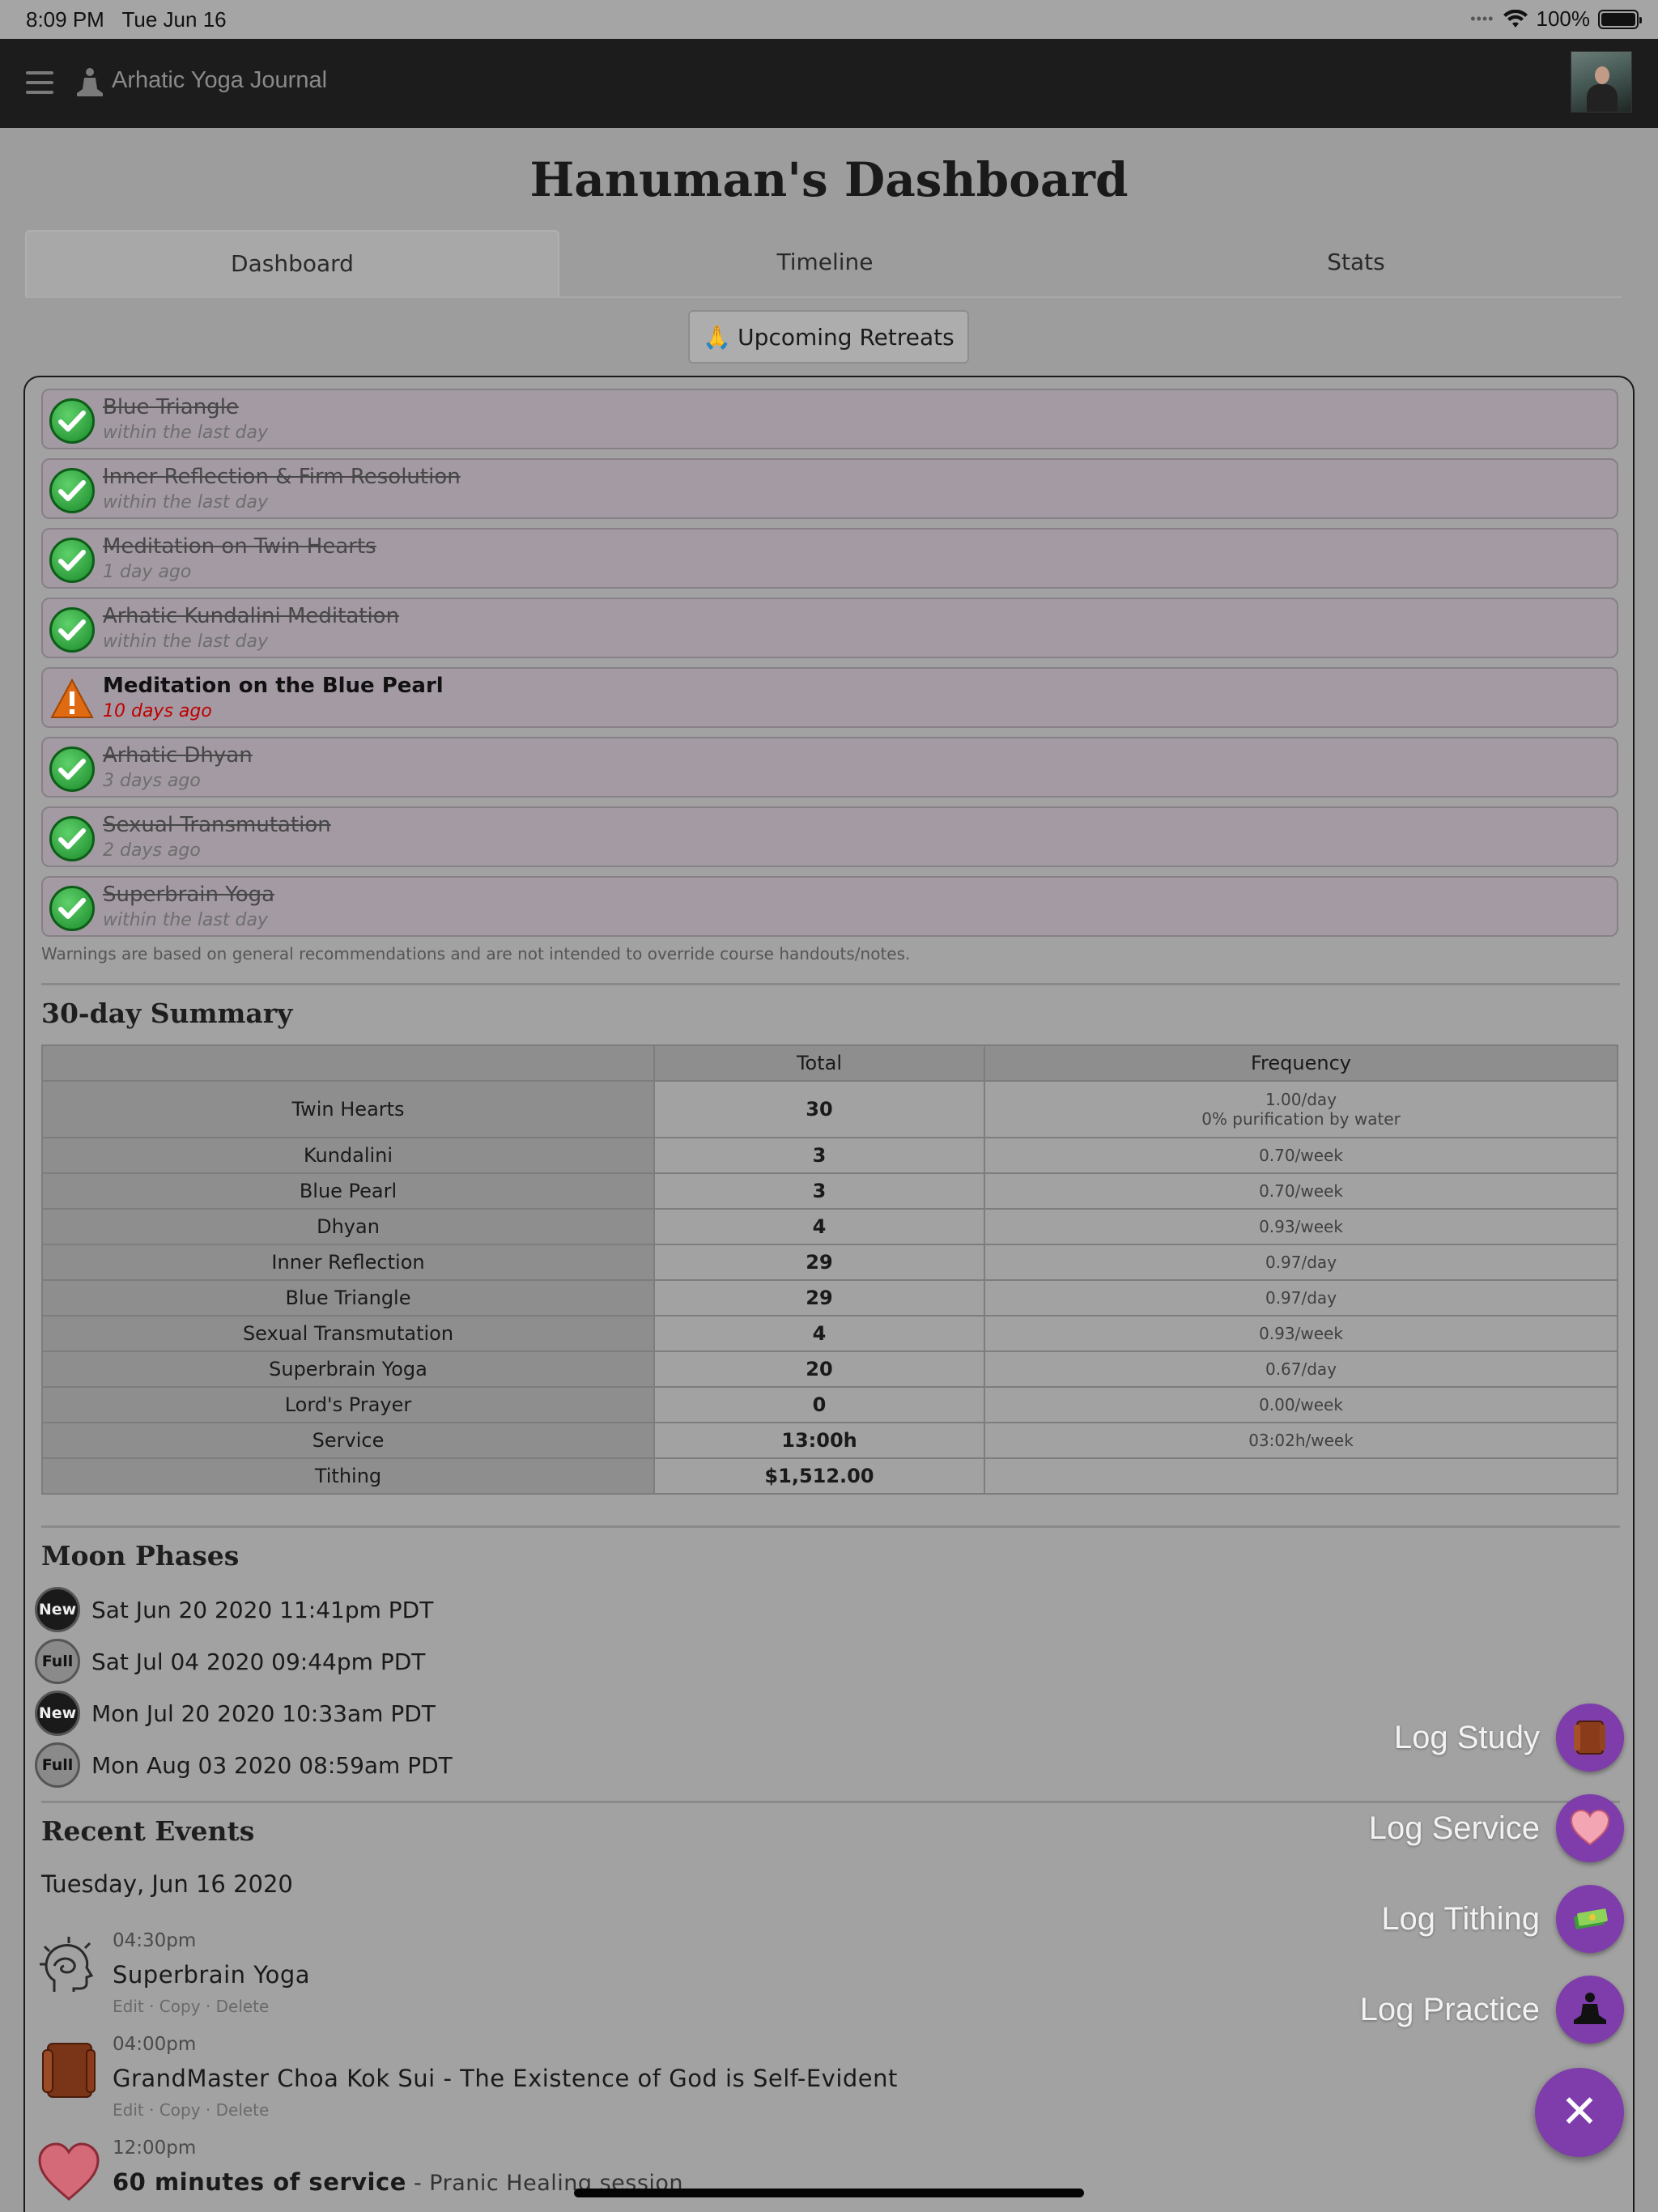 This screenshot has width=1658, height=2212. I want to click on row-label: Inner Reflection, so click(348, 1263).